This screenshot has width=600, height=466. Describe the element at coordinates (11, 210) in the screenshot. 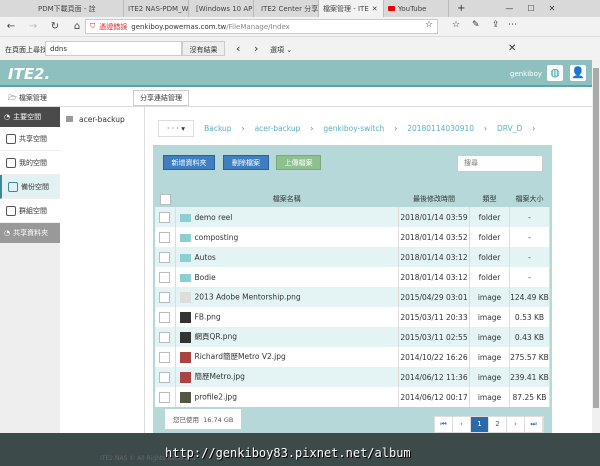

I see `group-icon` at that location.